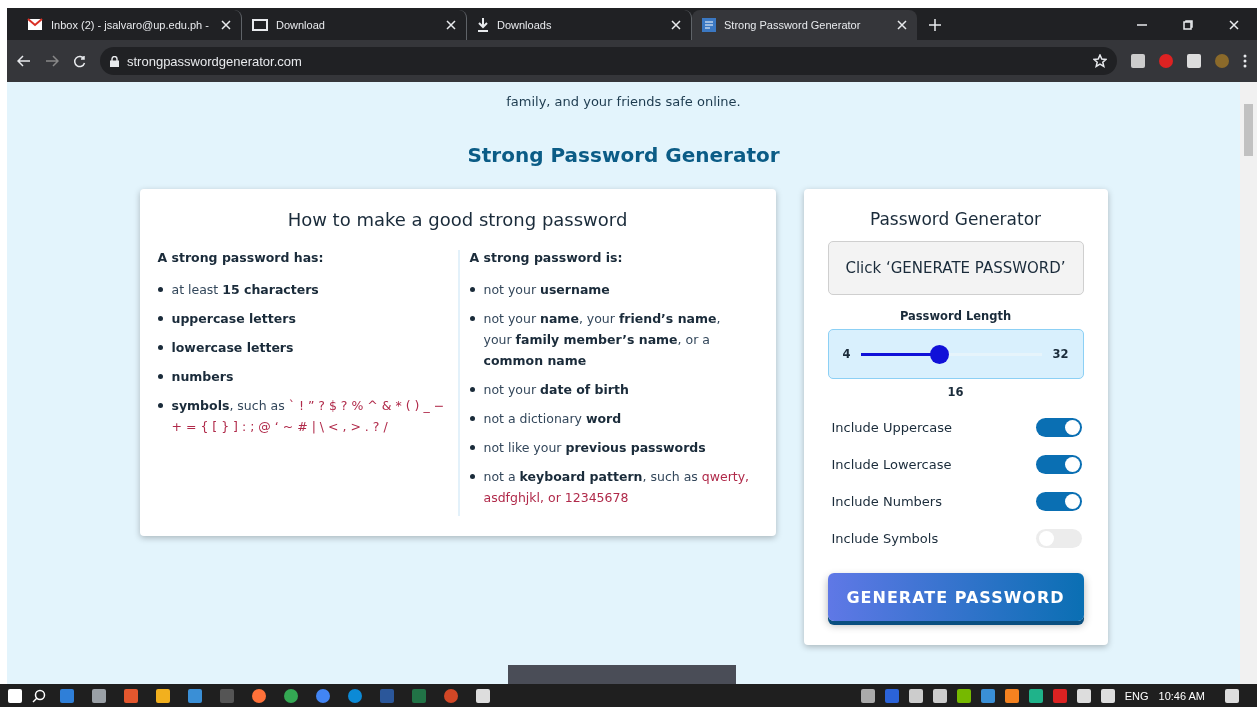 The image size is (1257, 707). What do you see at coordinates (623, 155) in the screenshot?
I see `page-heading: Strong Password Generator` at bounding box center [623, 155].